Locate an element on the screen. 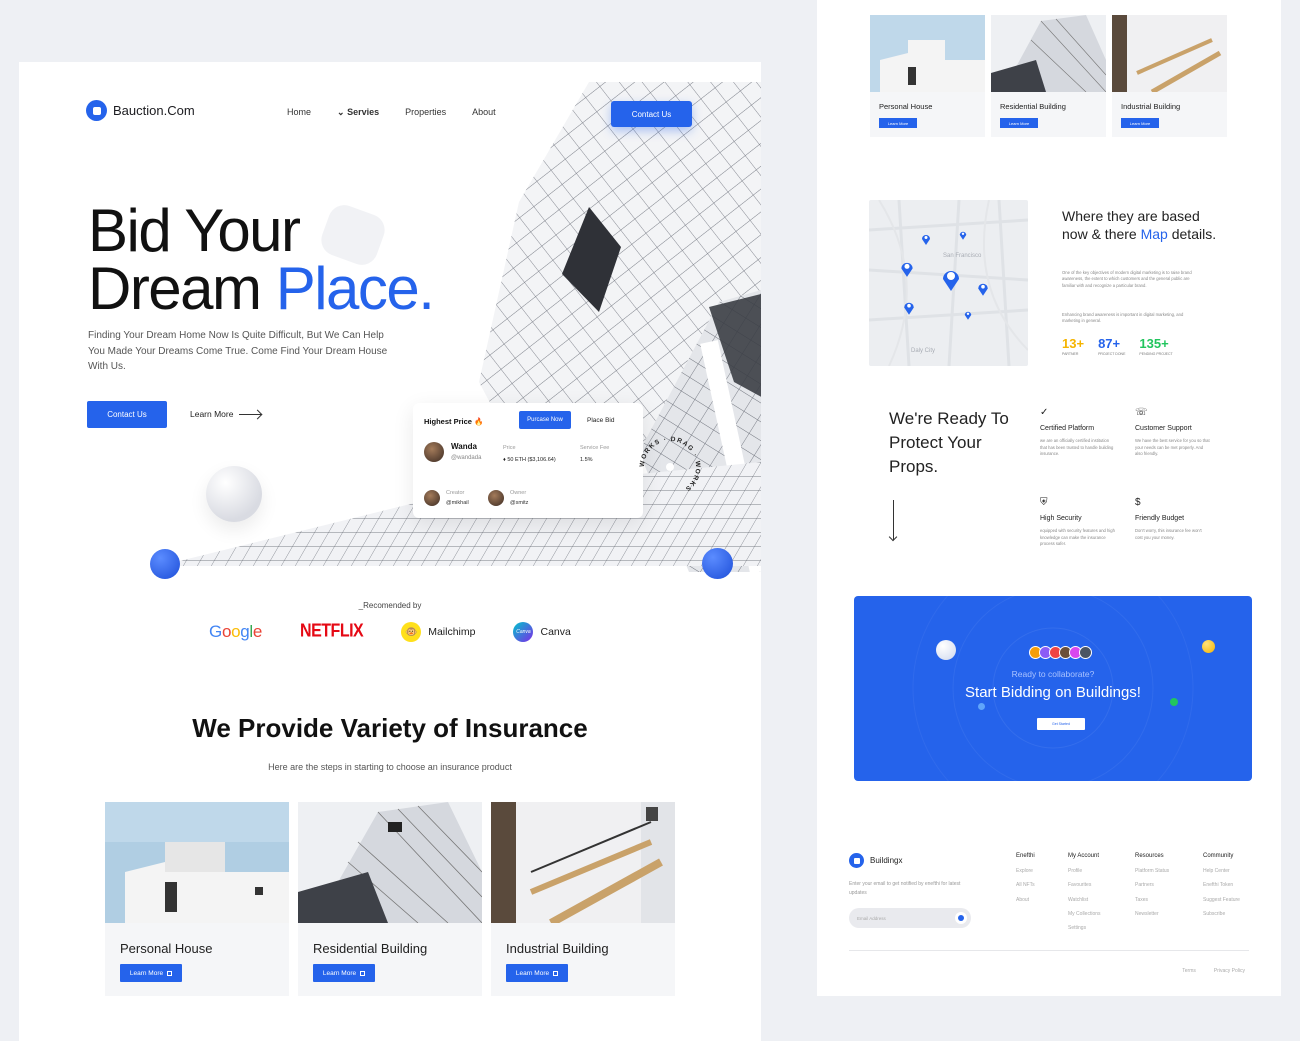 The height and width of the screenshot is (1041, 1300). footer-column: Enefthi Explore All NFTs About is located at coordinates (1025, 880).